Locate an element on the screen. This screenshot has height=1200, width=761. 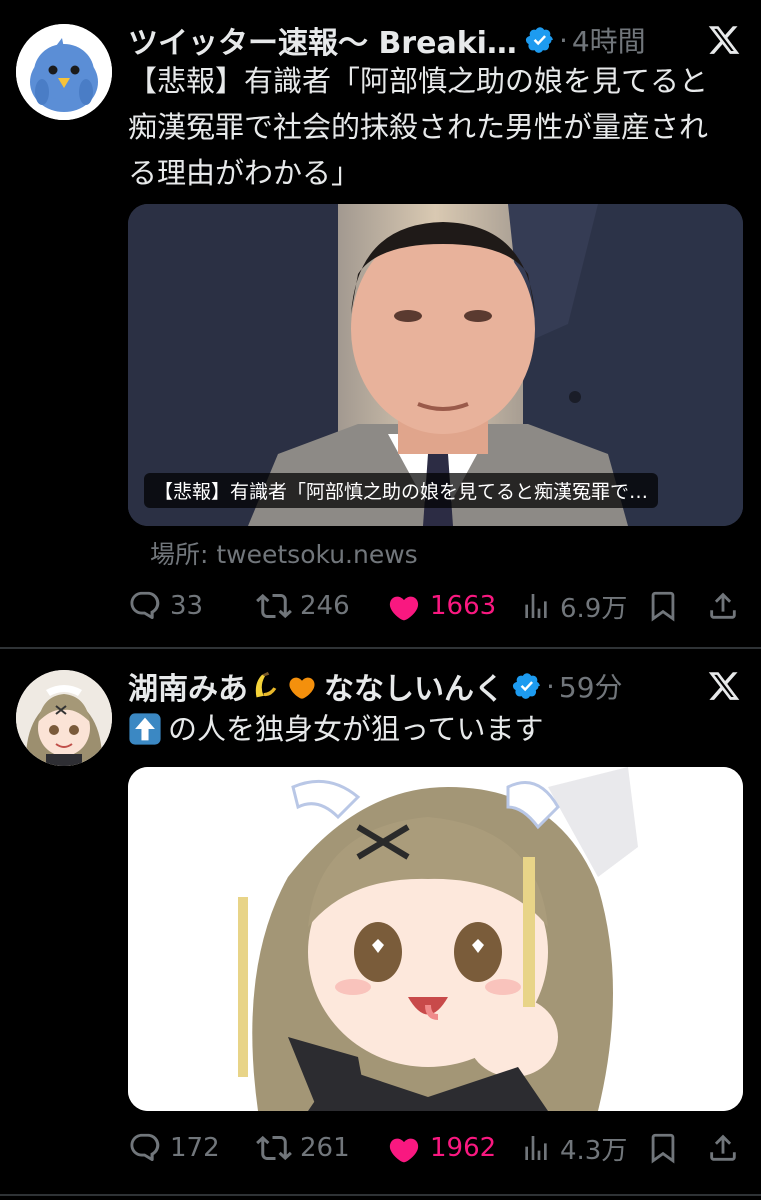
reply-button: 172 is located at coordinates (174, 1148).